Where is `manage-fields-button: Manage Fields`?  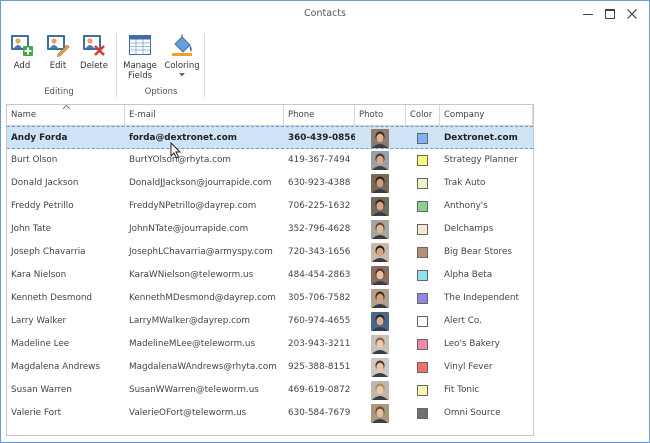 manage-fields-button: Manage Fields is located at coordinates (140, 56).